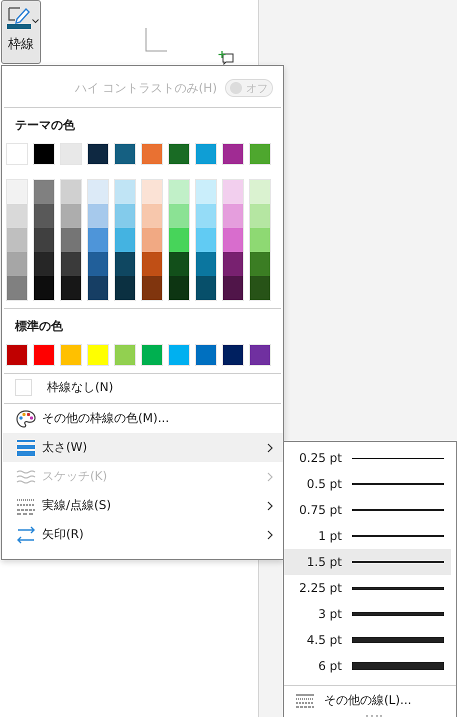 The height and width of the screenshot is (717, 457). Describe the element at coordinates (143, 447) in the screenshot. I see `menu-item: 太さ(W)` at that location.